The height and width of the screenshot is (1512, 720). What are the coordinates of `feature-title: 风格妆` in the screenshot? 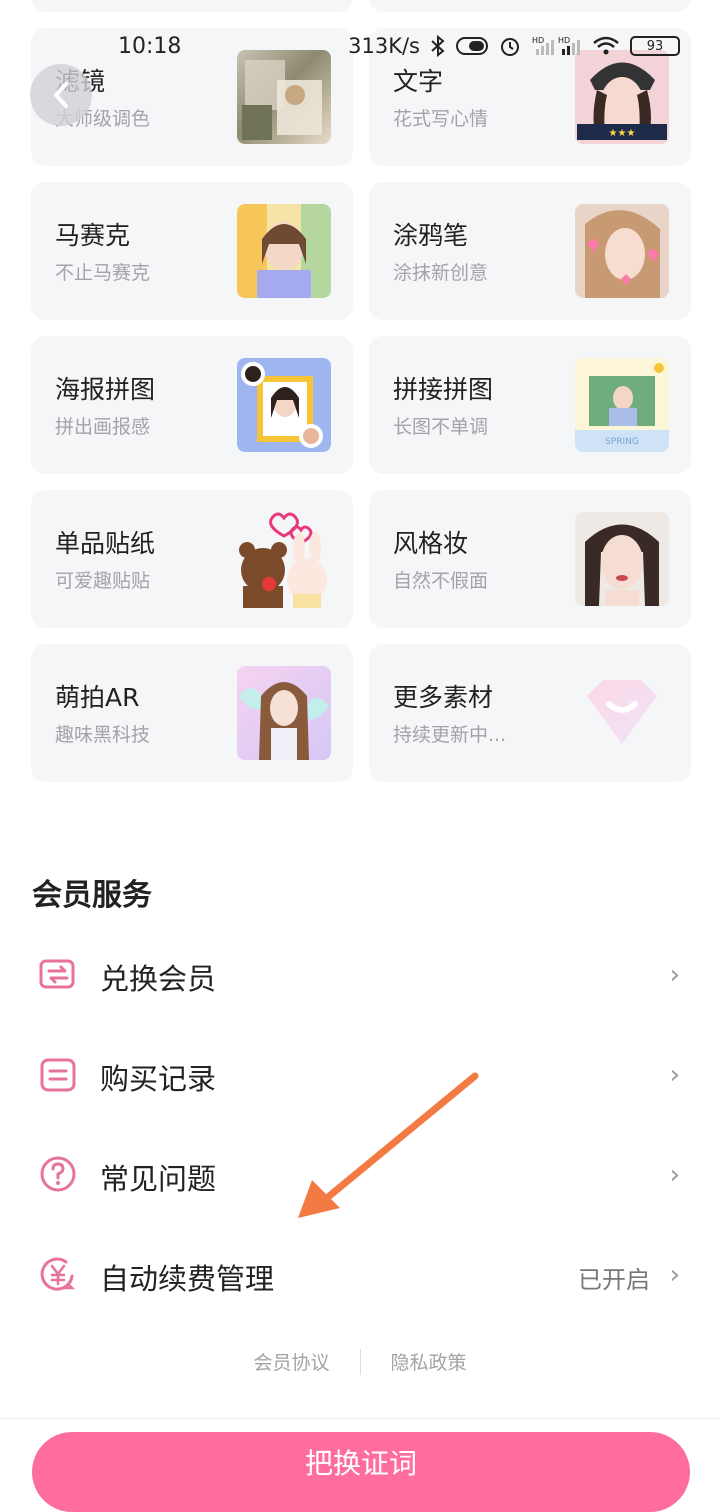 It's located at (431, 543).